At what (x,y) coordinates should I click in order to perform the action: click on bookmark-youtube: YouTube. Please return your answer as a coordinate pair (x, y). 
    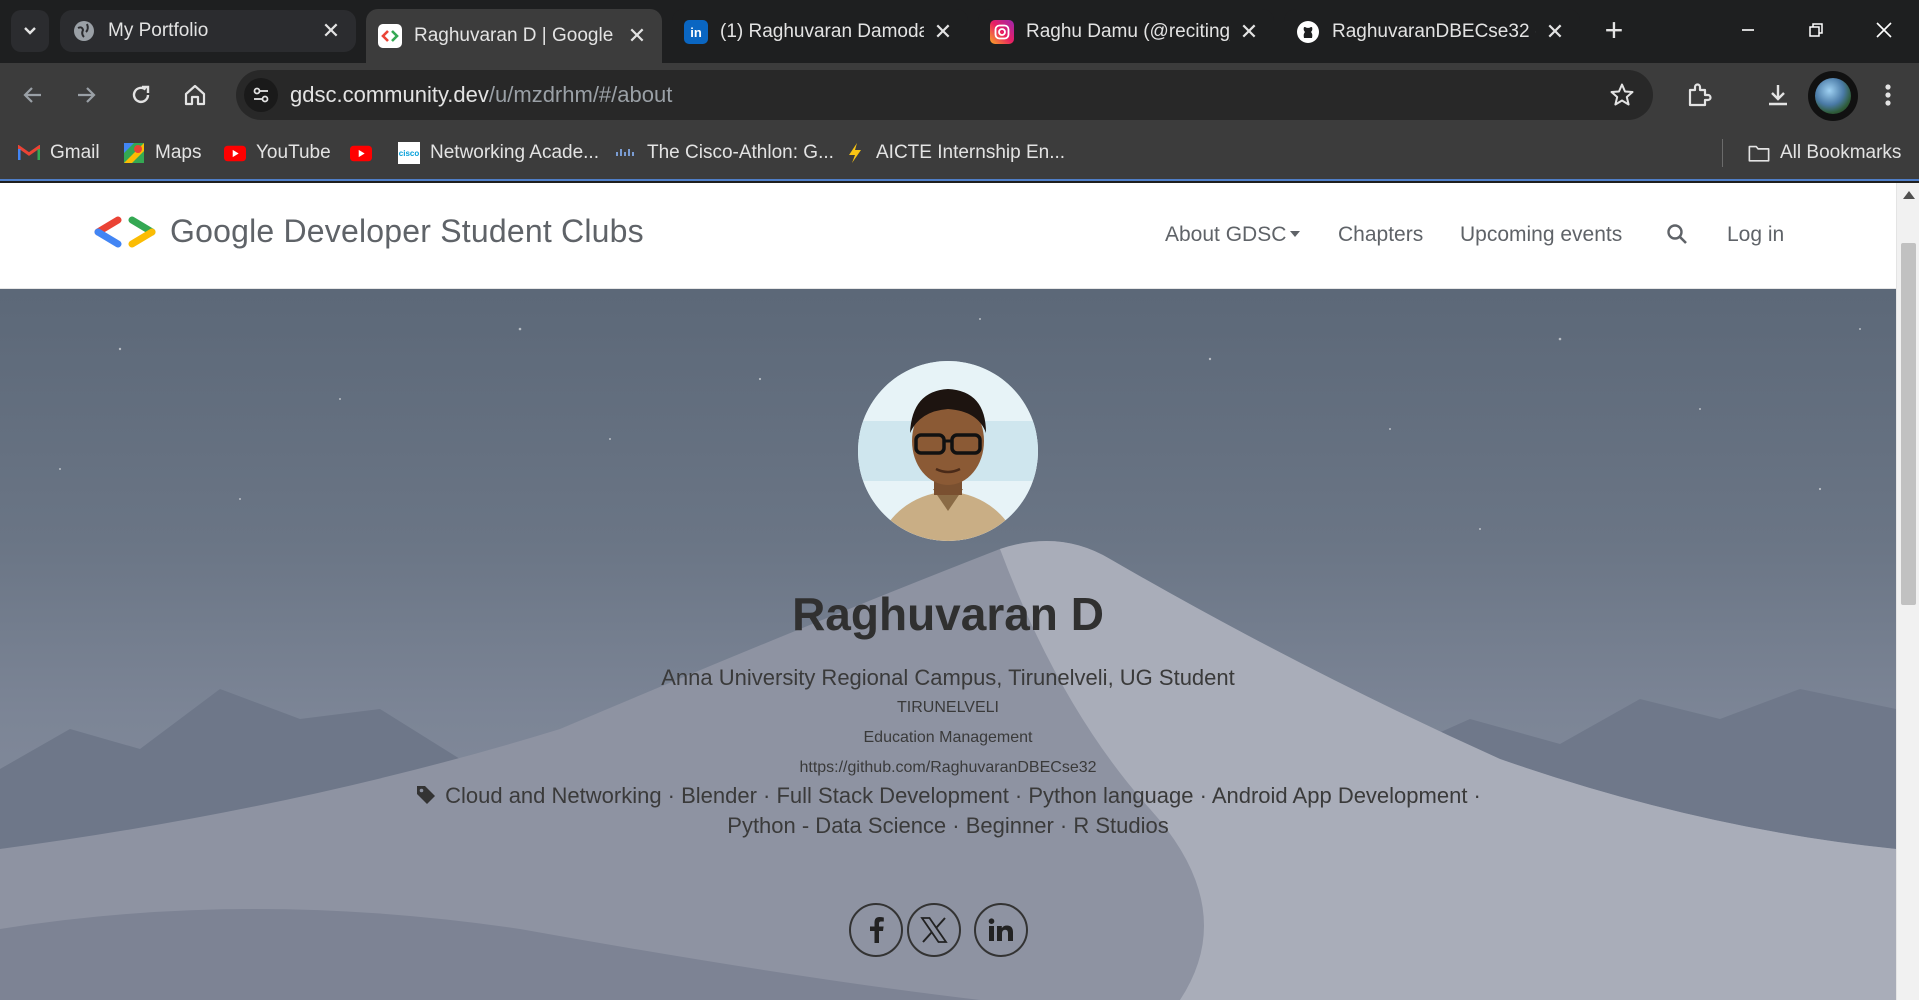
    Looking at the image, I should click on (277, 153).